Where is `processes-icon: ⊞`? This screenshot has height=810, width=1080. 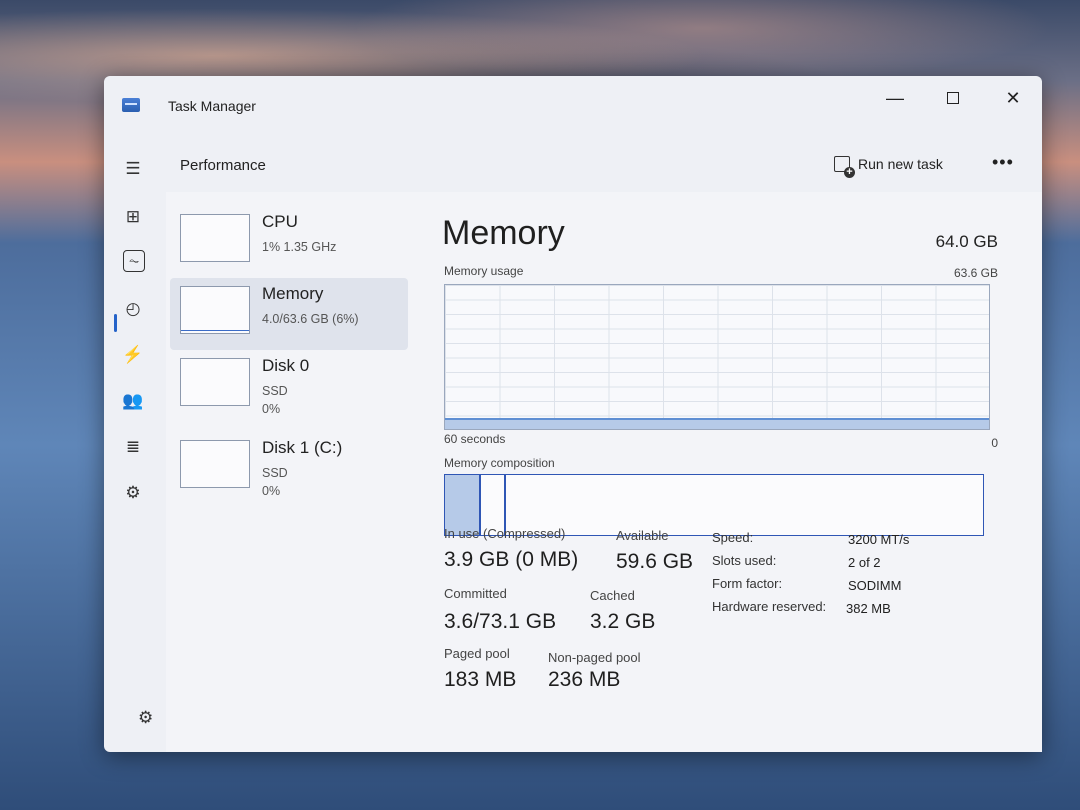
processes-icon: ⊞ is located at coordinates (133, 217).